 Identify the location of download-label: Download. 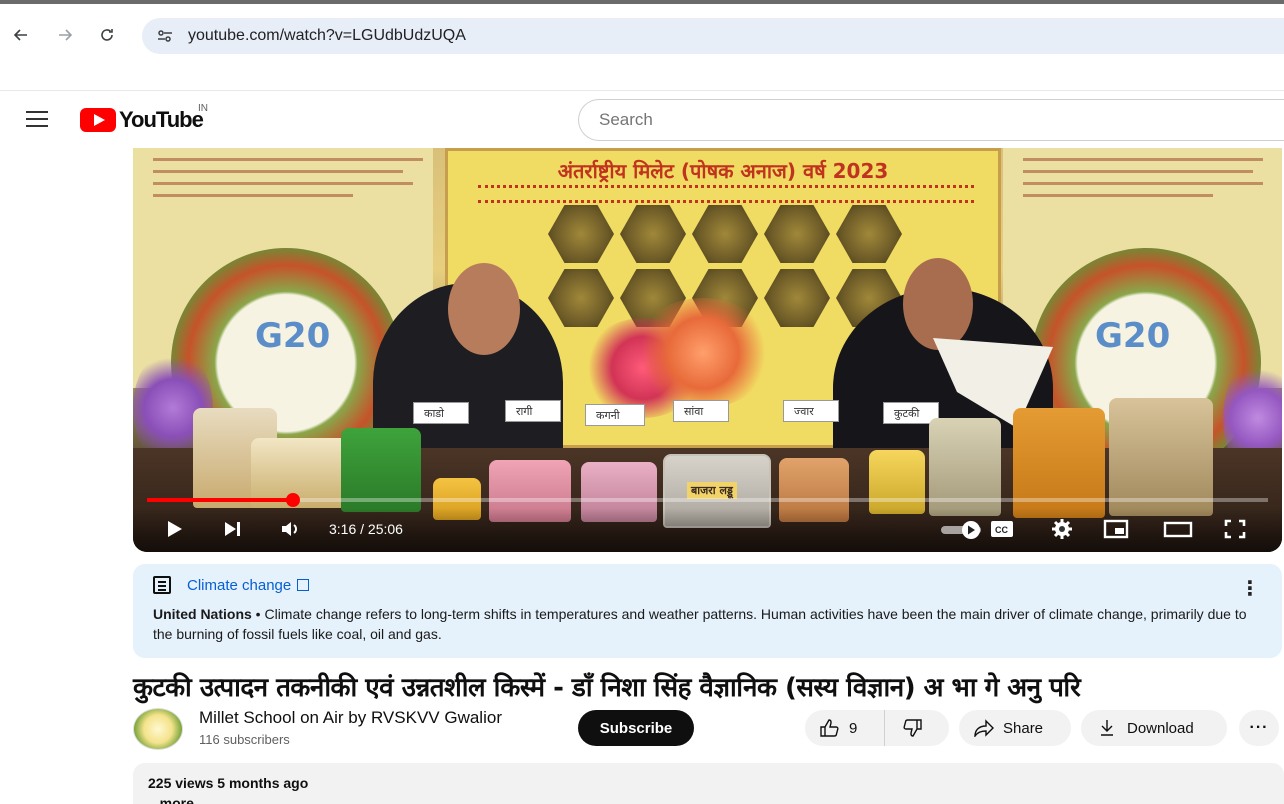
(1160, 728).